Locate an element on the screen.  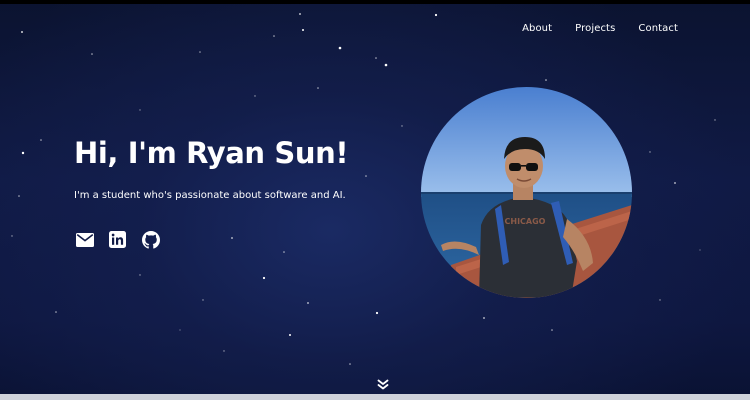
nav-link-projects: Projects is located at coordinates (595, 28).